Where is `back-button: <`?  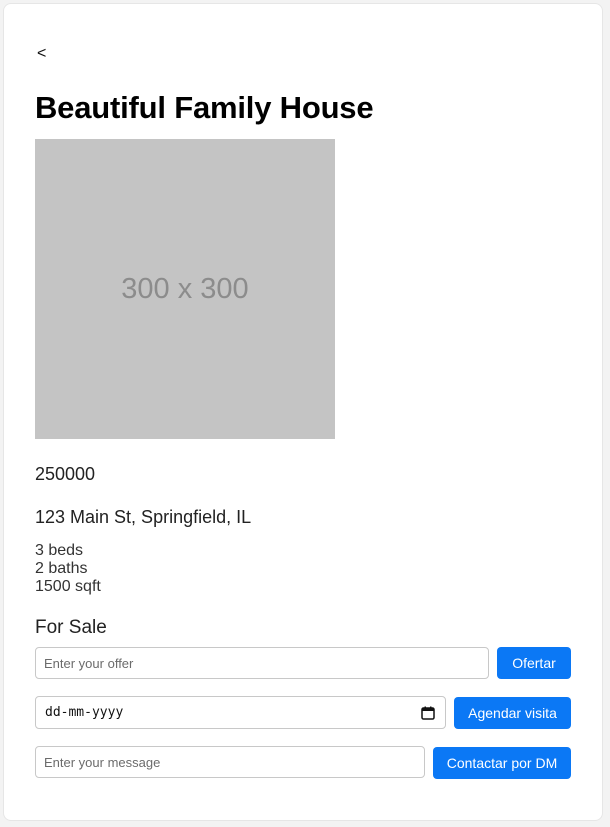 back-button: < is located at coordinates (41, 54).